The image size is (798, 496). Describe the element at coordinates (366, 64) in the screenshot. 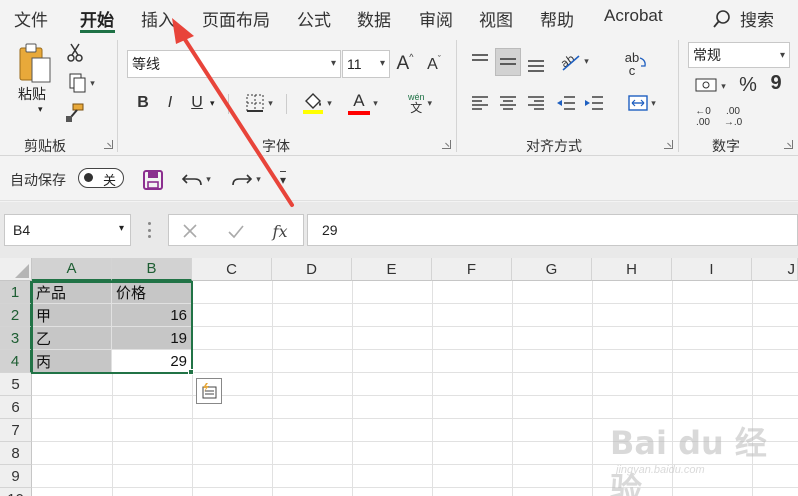

I see `font-size-select: 11 ▾` at that location.